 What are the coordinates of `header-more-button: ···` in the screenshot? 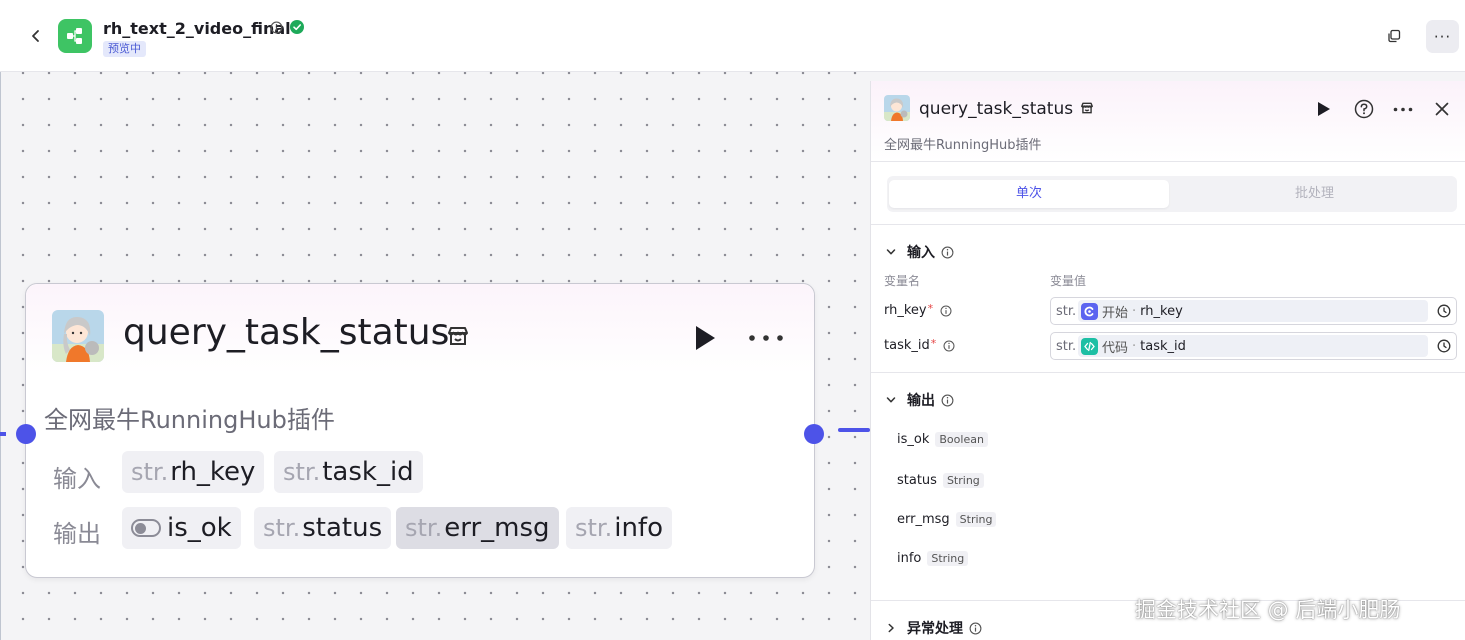 It's located at (1442, 36).